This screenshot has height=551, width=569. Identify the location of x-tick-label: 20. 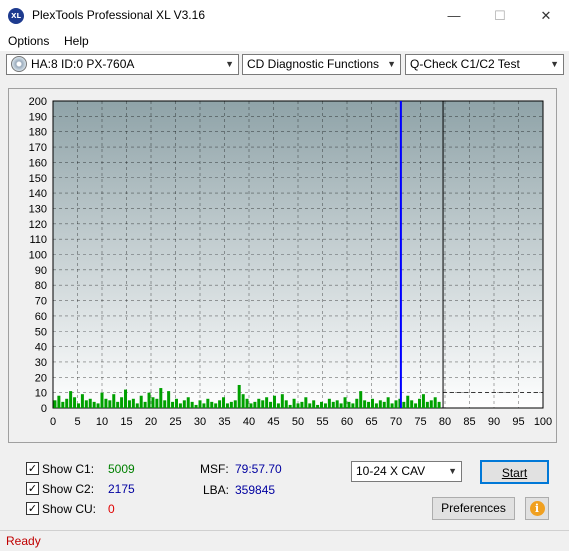
(151, 422).